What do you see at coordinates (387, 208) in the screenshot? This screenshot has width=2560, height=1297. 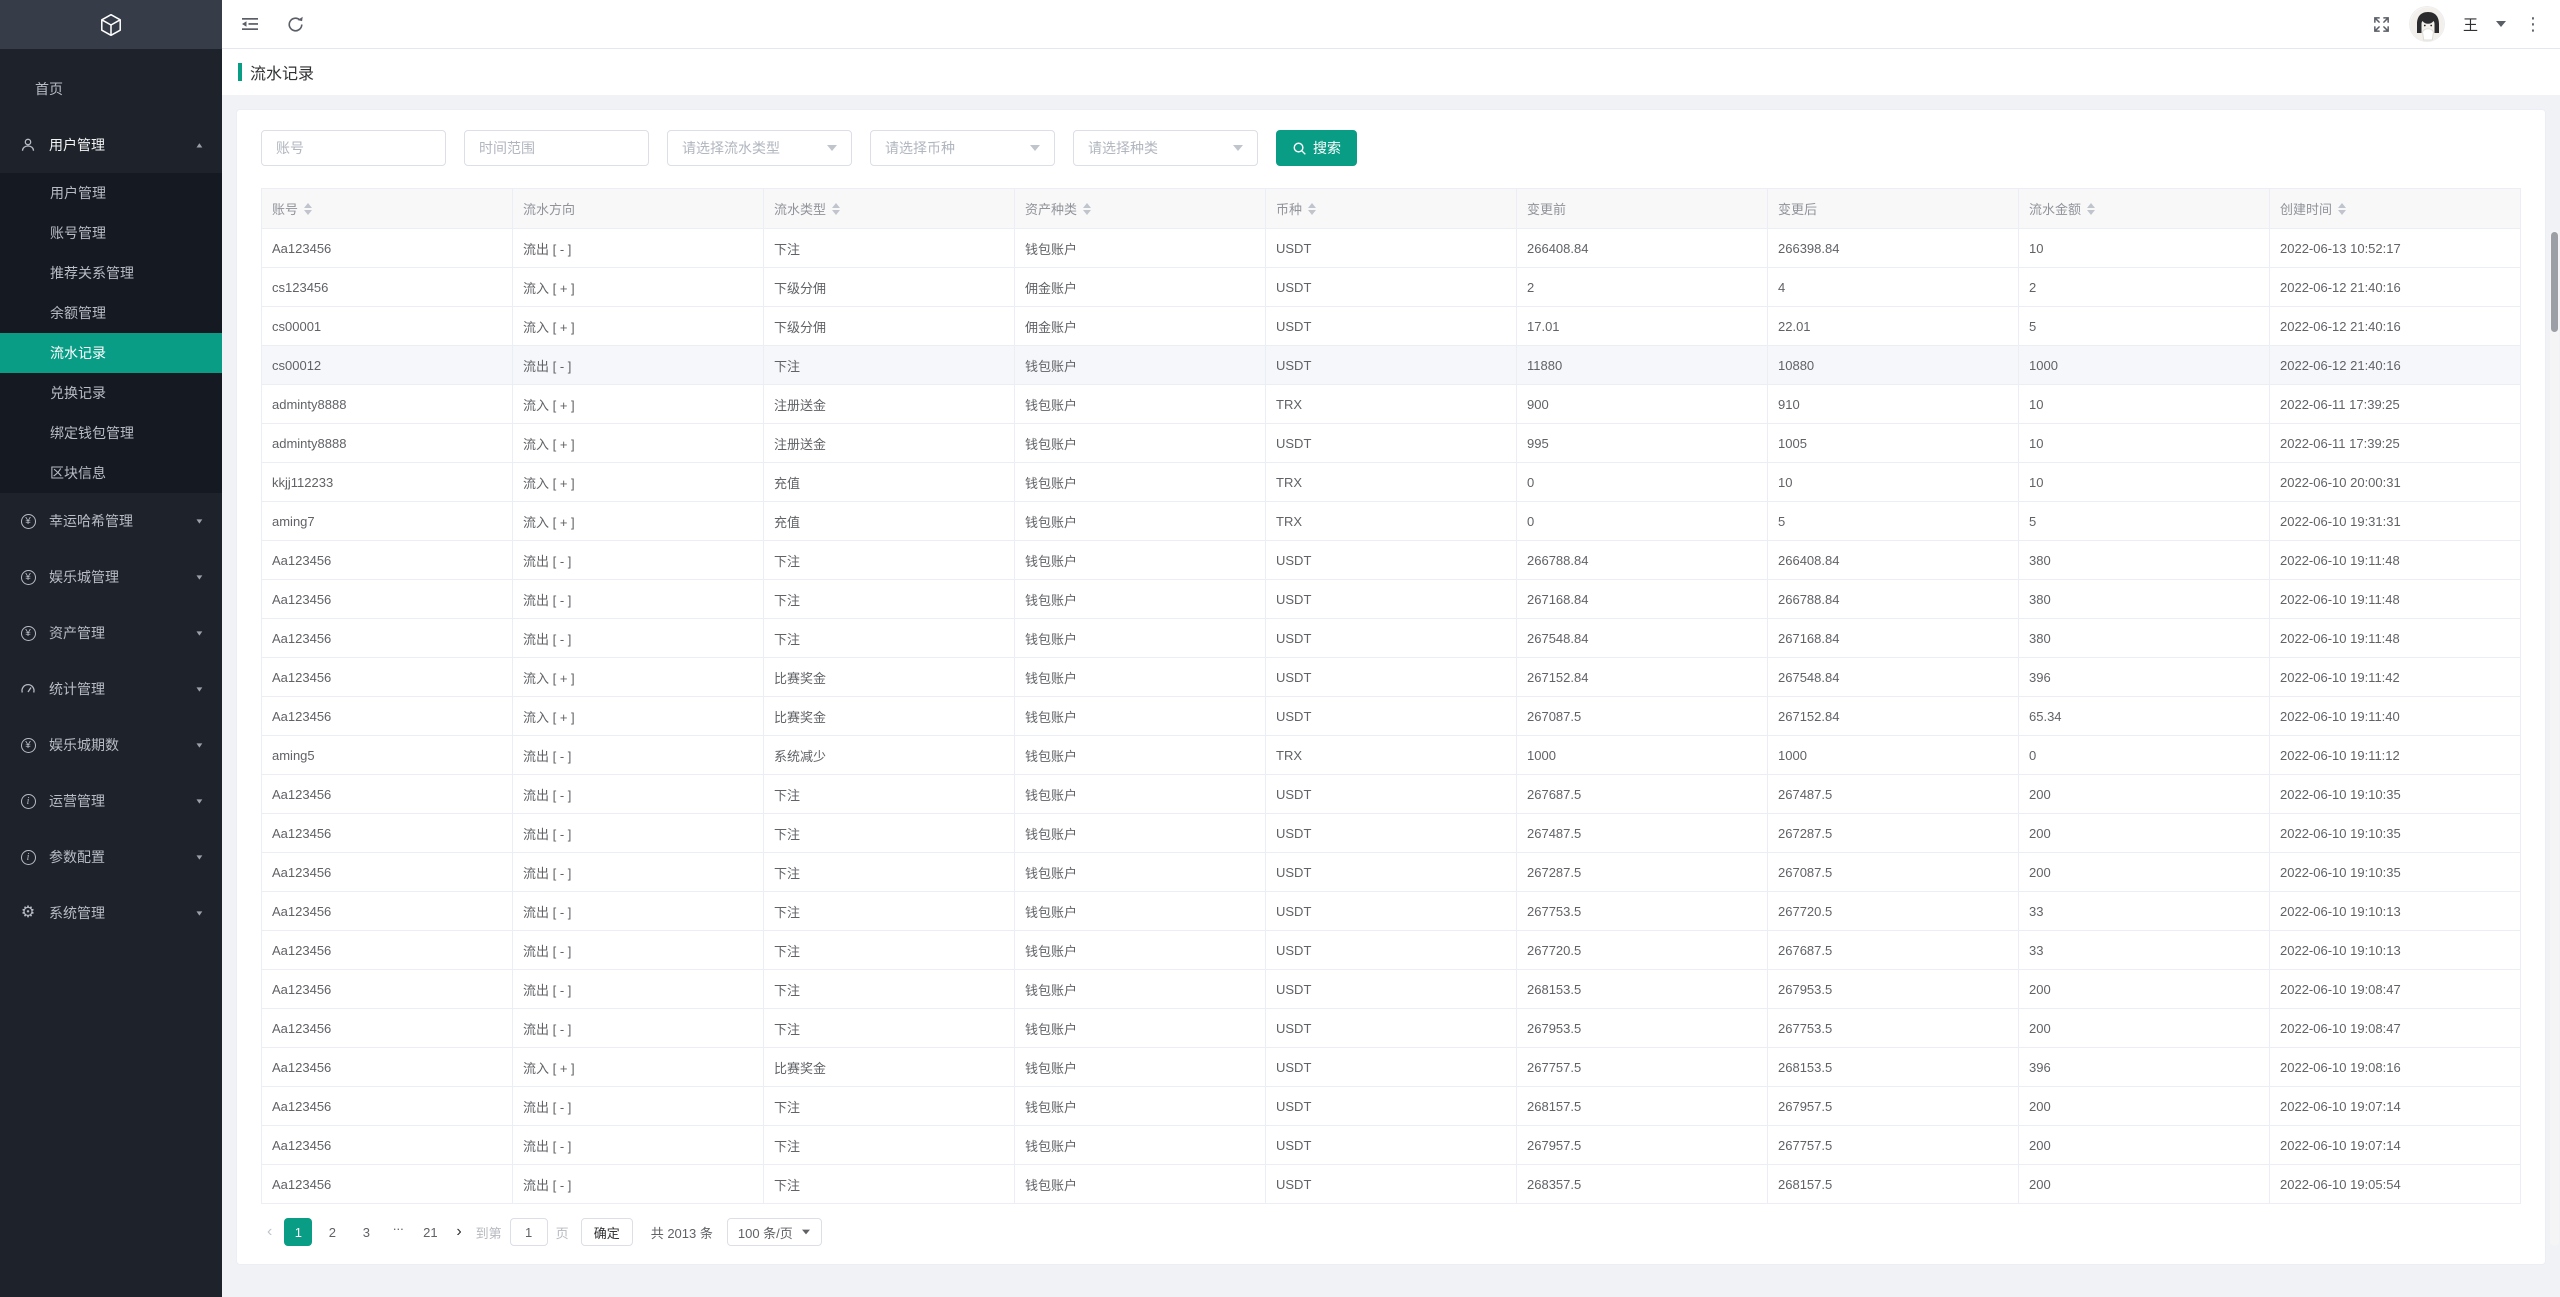 I see `column-header-account: 账号` at bounding box center [387, 208].